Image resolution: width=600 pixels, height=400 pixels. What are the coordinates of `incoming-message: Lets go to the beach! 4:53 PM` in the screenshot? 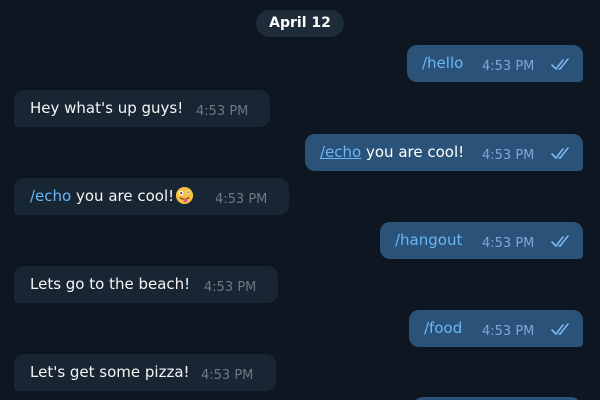 It's located at (146, 284).